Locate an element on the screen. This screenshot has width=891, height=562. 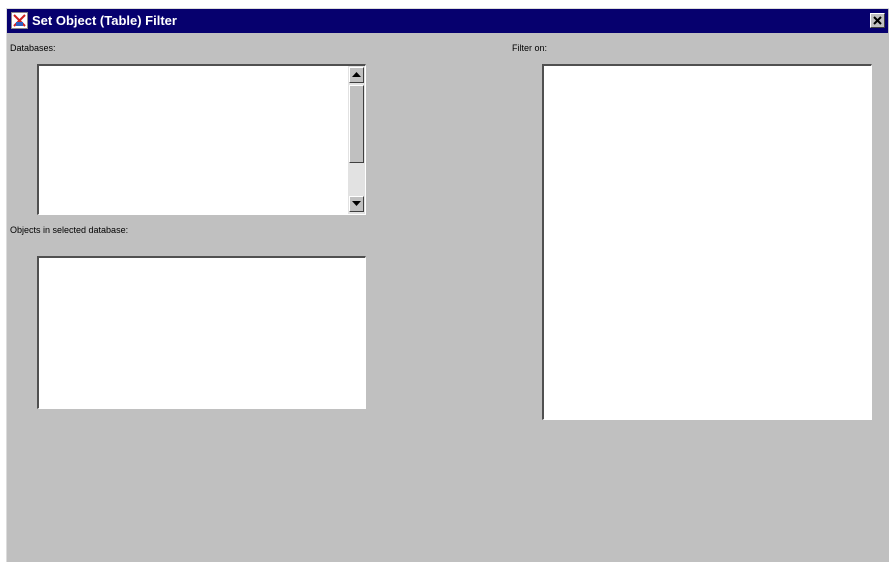
app-icon is located at coordinates (19, 20).